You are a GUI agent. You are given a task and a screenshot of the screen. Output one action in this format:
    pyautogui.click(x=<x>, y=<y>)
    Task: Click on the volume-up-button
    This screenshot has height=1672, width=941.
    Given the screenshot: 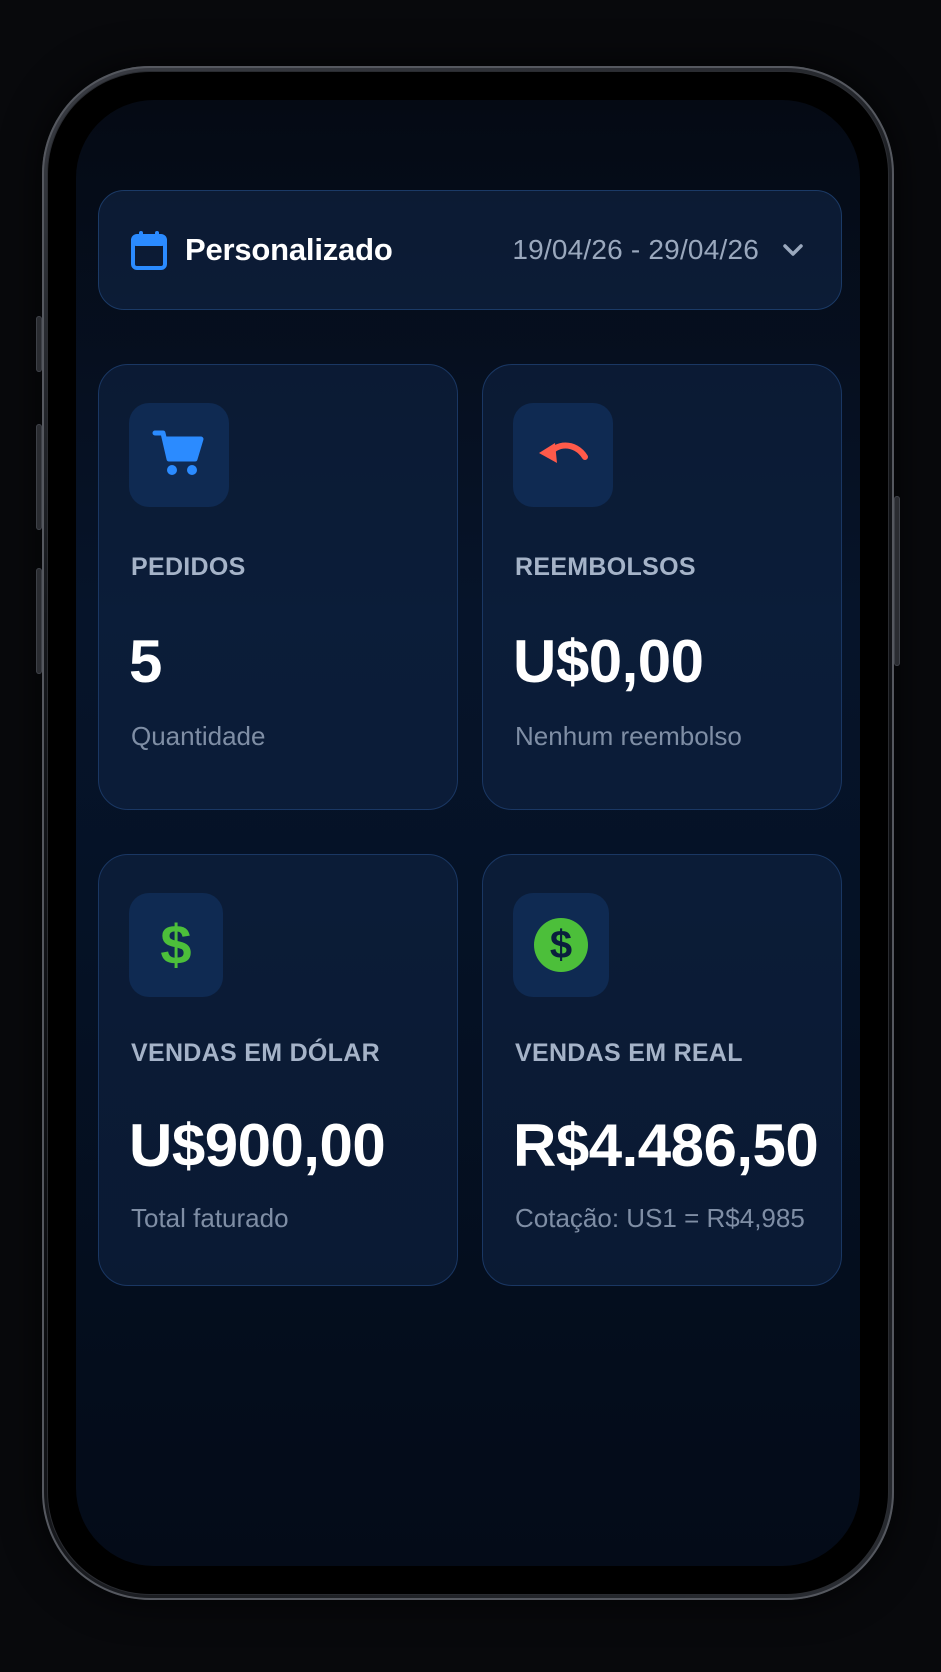 What is the action you would take?
    pyautogui.click(x=39, y=477)
    